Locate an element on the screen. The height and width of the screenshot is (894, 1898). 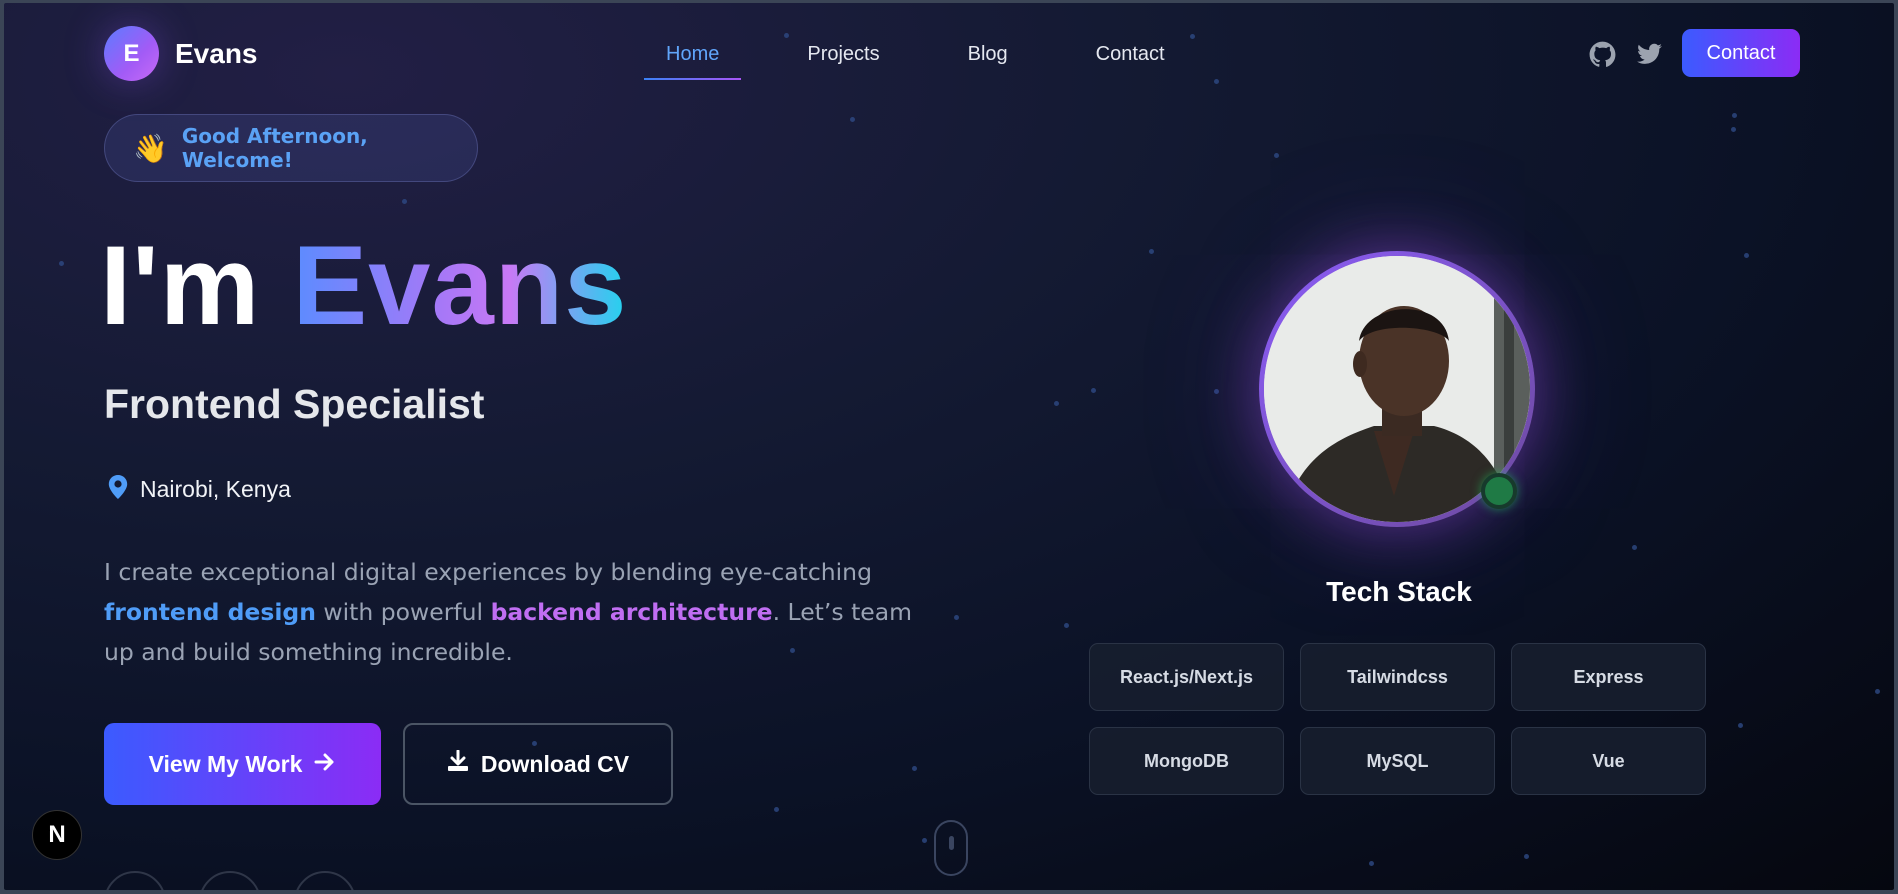
tech-chip-mysql: MySQL is located at coordinates (1397, 761).